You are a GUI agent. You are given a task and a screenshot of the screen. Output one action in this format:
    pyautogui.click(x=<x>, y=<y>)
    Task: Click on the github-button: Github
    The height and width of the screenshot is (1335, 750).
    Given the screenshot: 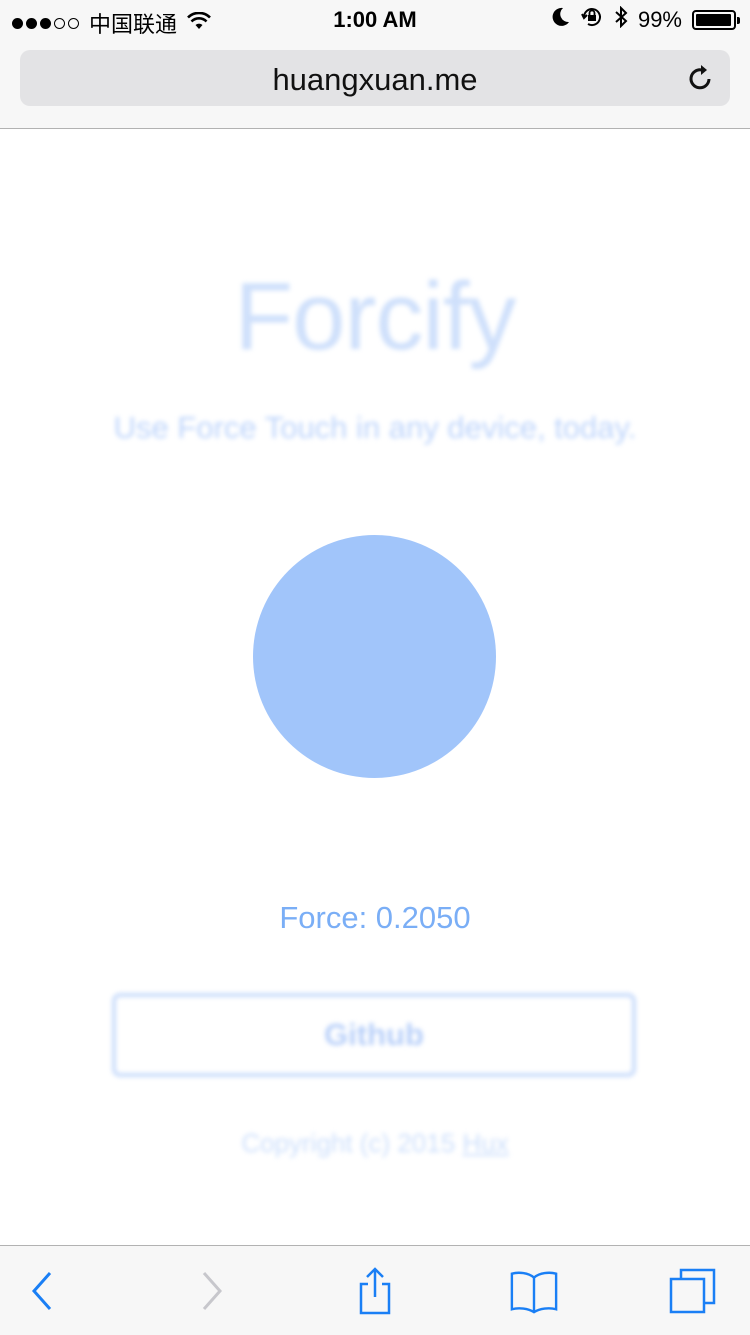 What is the action you would take?
    pyautogui.click(x=374, y=1035)
    